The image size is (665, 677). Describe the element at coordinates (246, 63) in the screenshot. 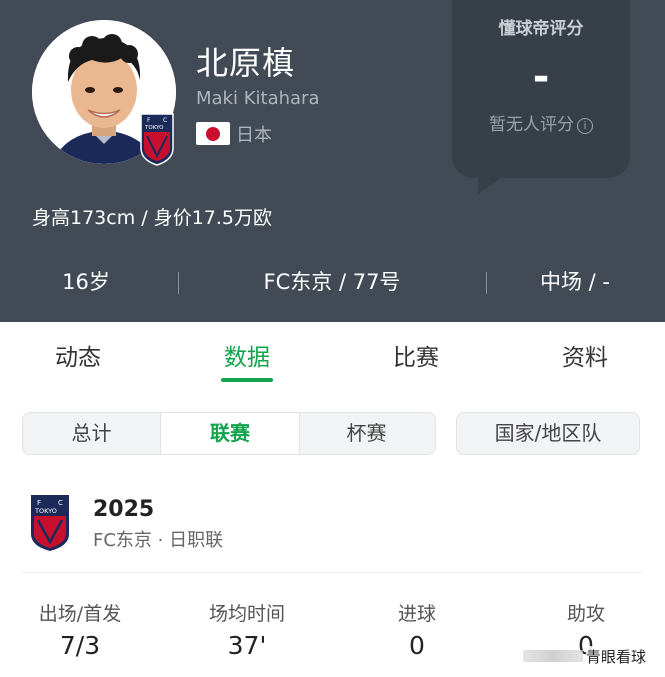

I see `player-name: 北原槙` at that location.